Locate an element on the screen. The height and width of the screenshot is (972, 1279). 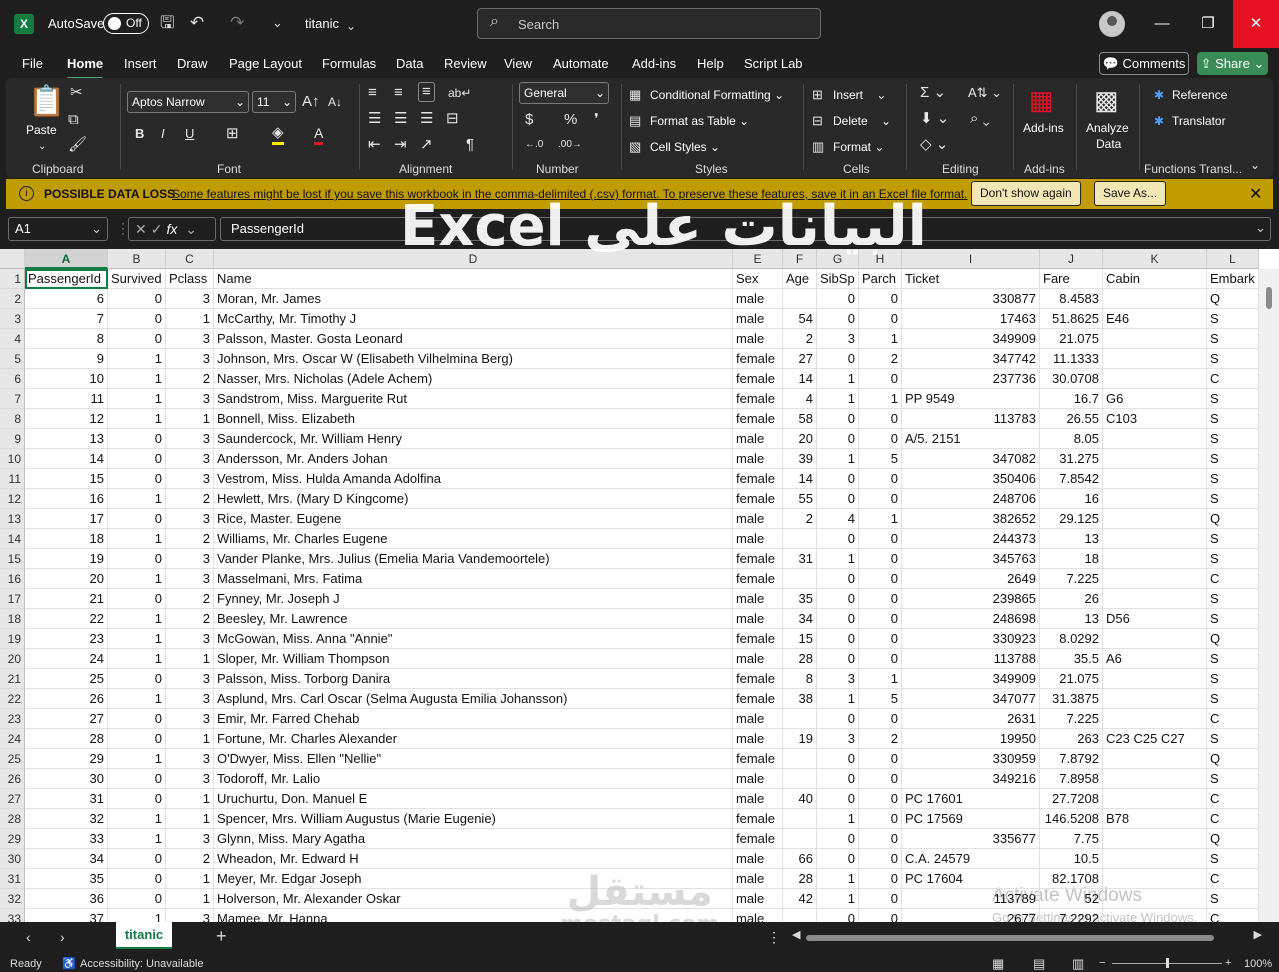
table-cell: 10.5 is located at coordinates (1071, 859).